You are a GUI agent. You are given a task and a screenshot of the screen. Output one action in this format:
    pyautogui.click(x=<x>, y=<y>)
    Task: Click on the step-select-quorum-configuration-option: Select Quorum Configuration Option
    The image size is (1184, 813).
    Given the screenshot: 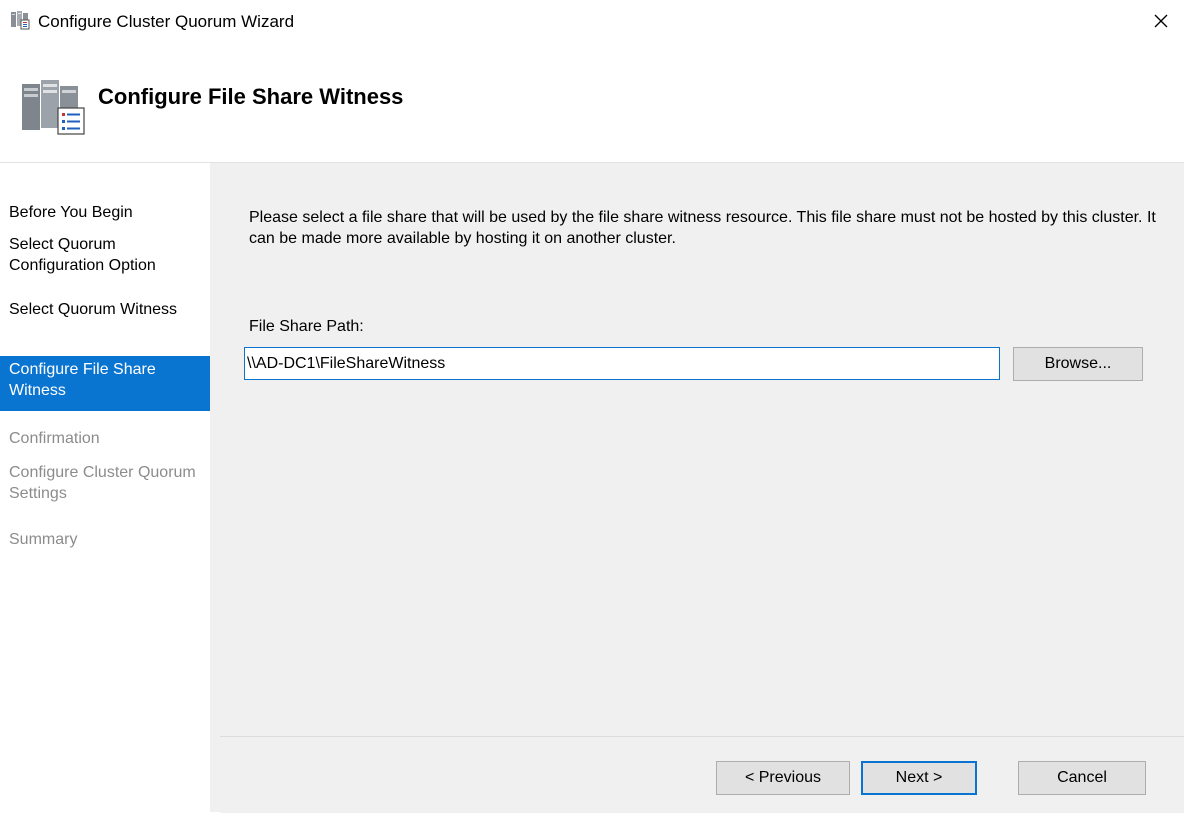 What is the action you would take?
    pyautogui.click(x=105, y=255)
    